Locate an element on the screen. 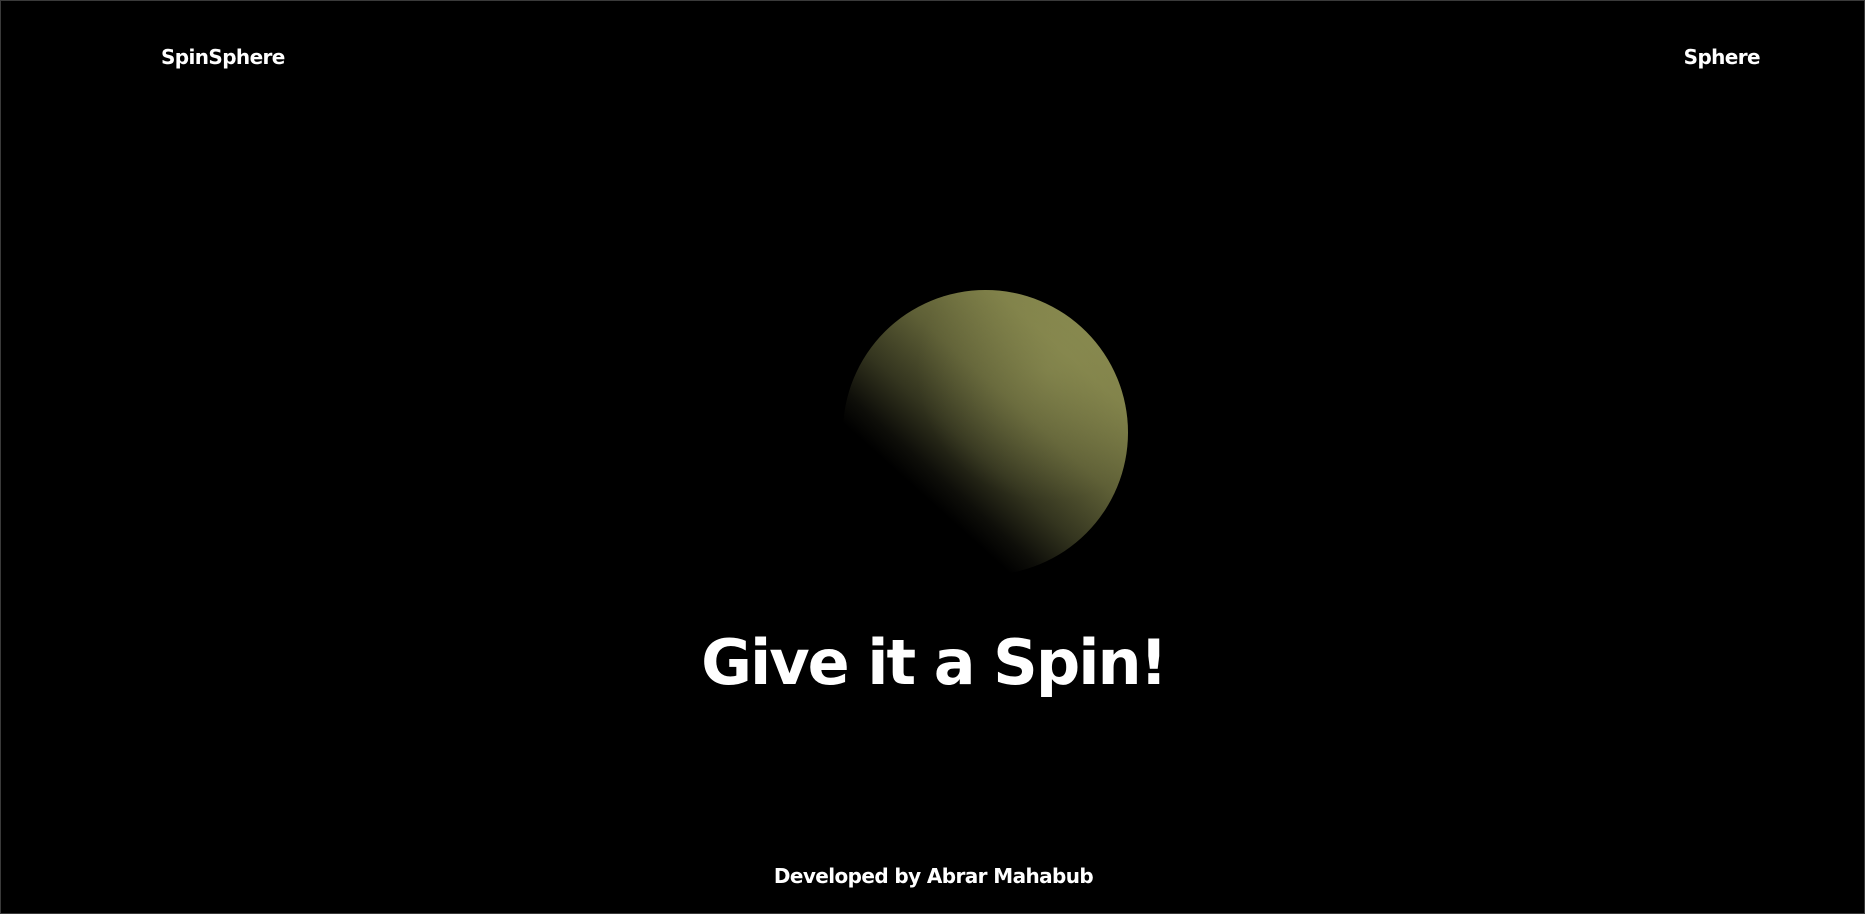  nav-link-sphere: Sphere is located at coordinates (1722, 57).